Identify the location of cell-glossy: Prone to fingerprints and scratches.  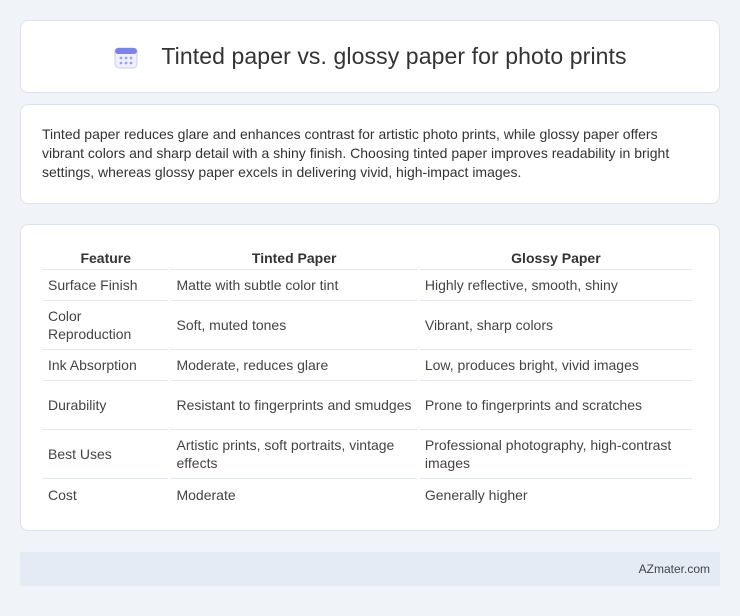
(555, 405).